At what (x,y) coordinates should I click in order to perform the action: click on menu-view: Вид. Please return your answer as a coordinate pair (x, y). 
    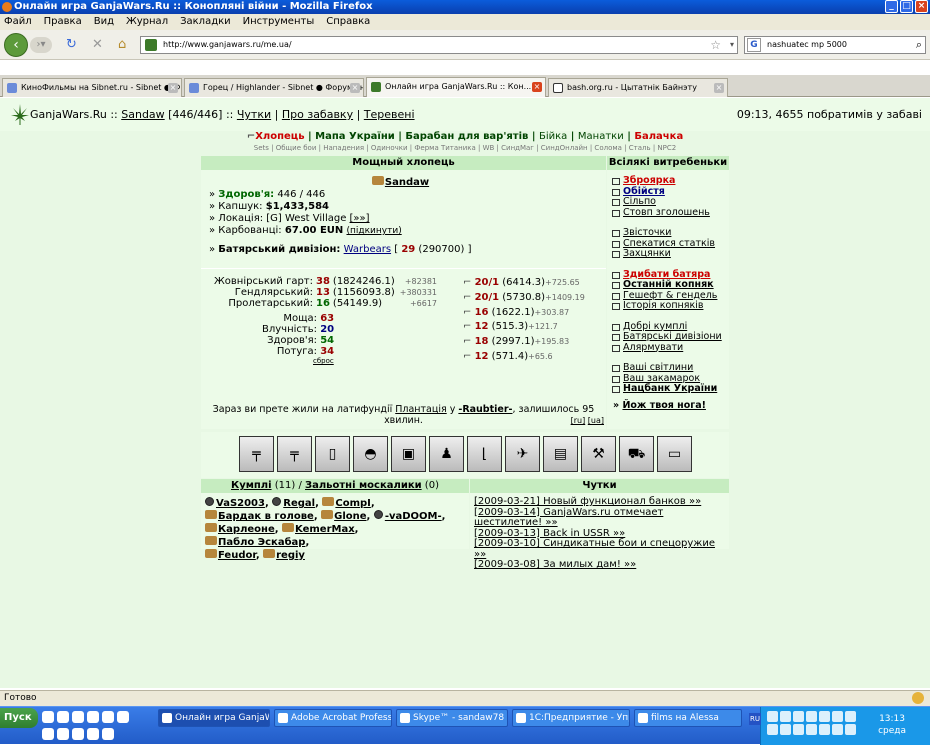
    Looking at the image, I should click on (104, 22).